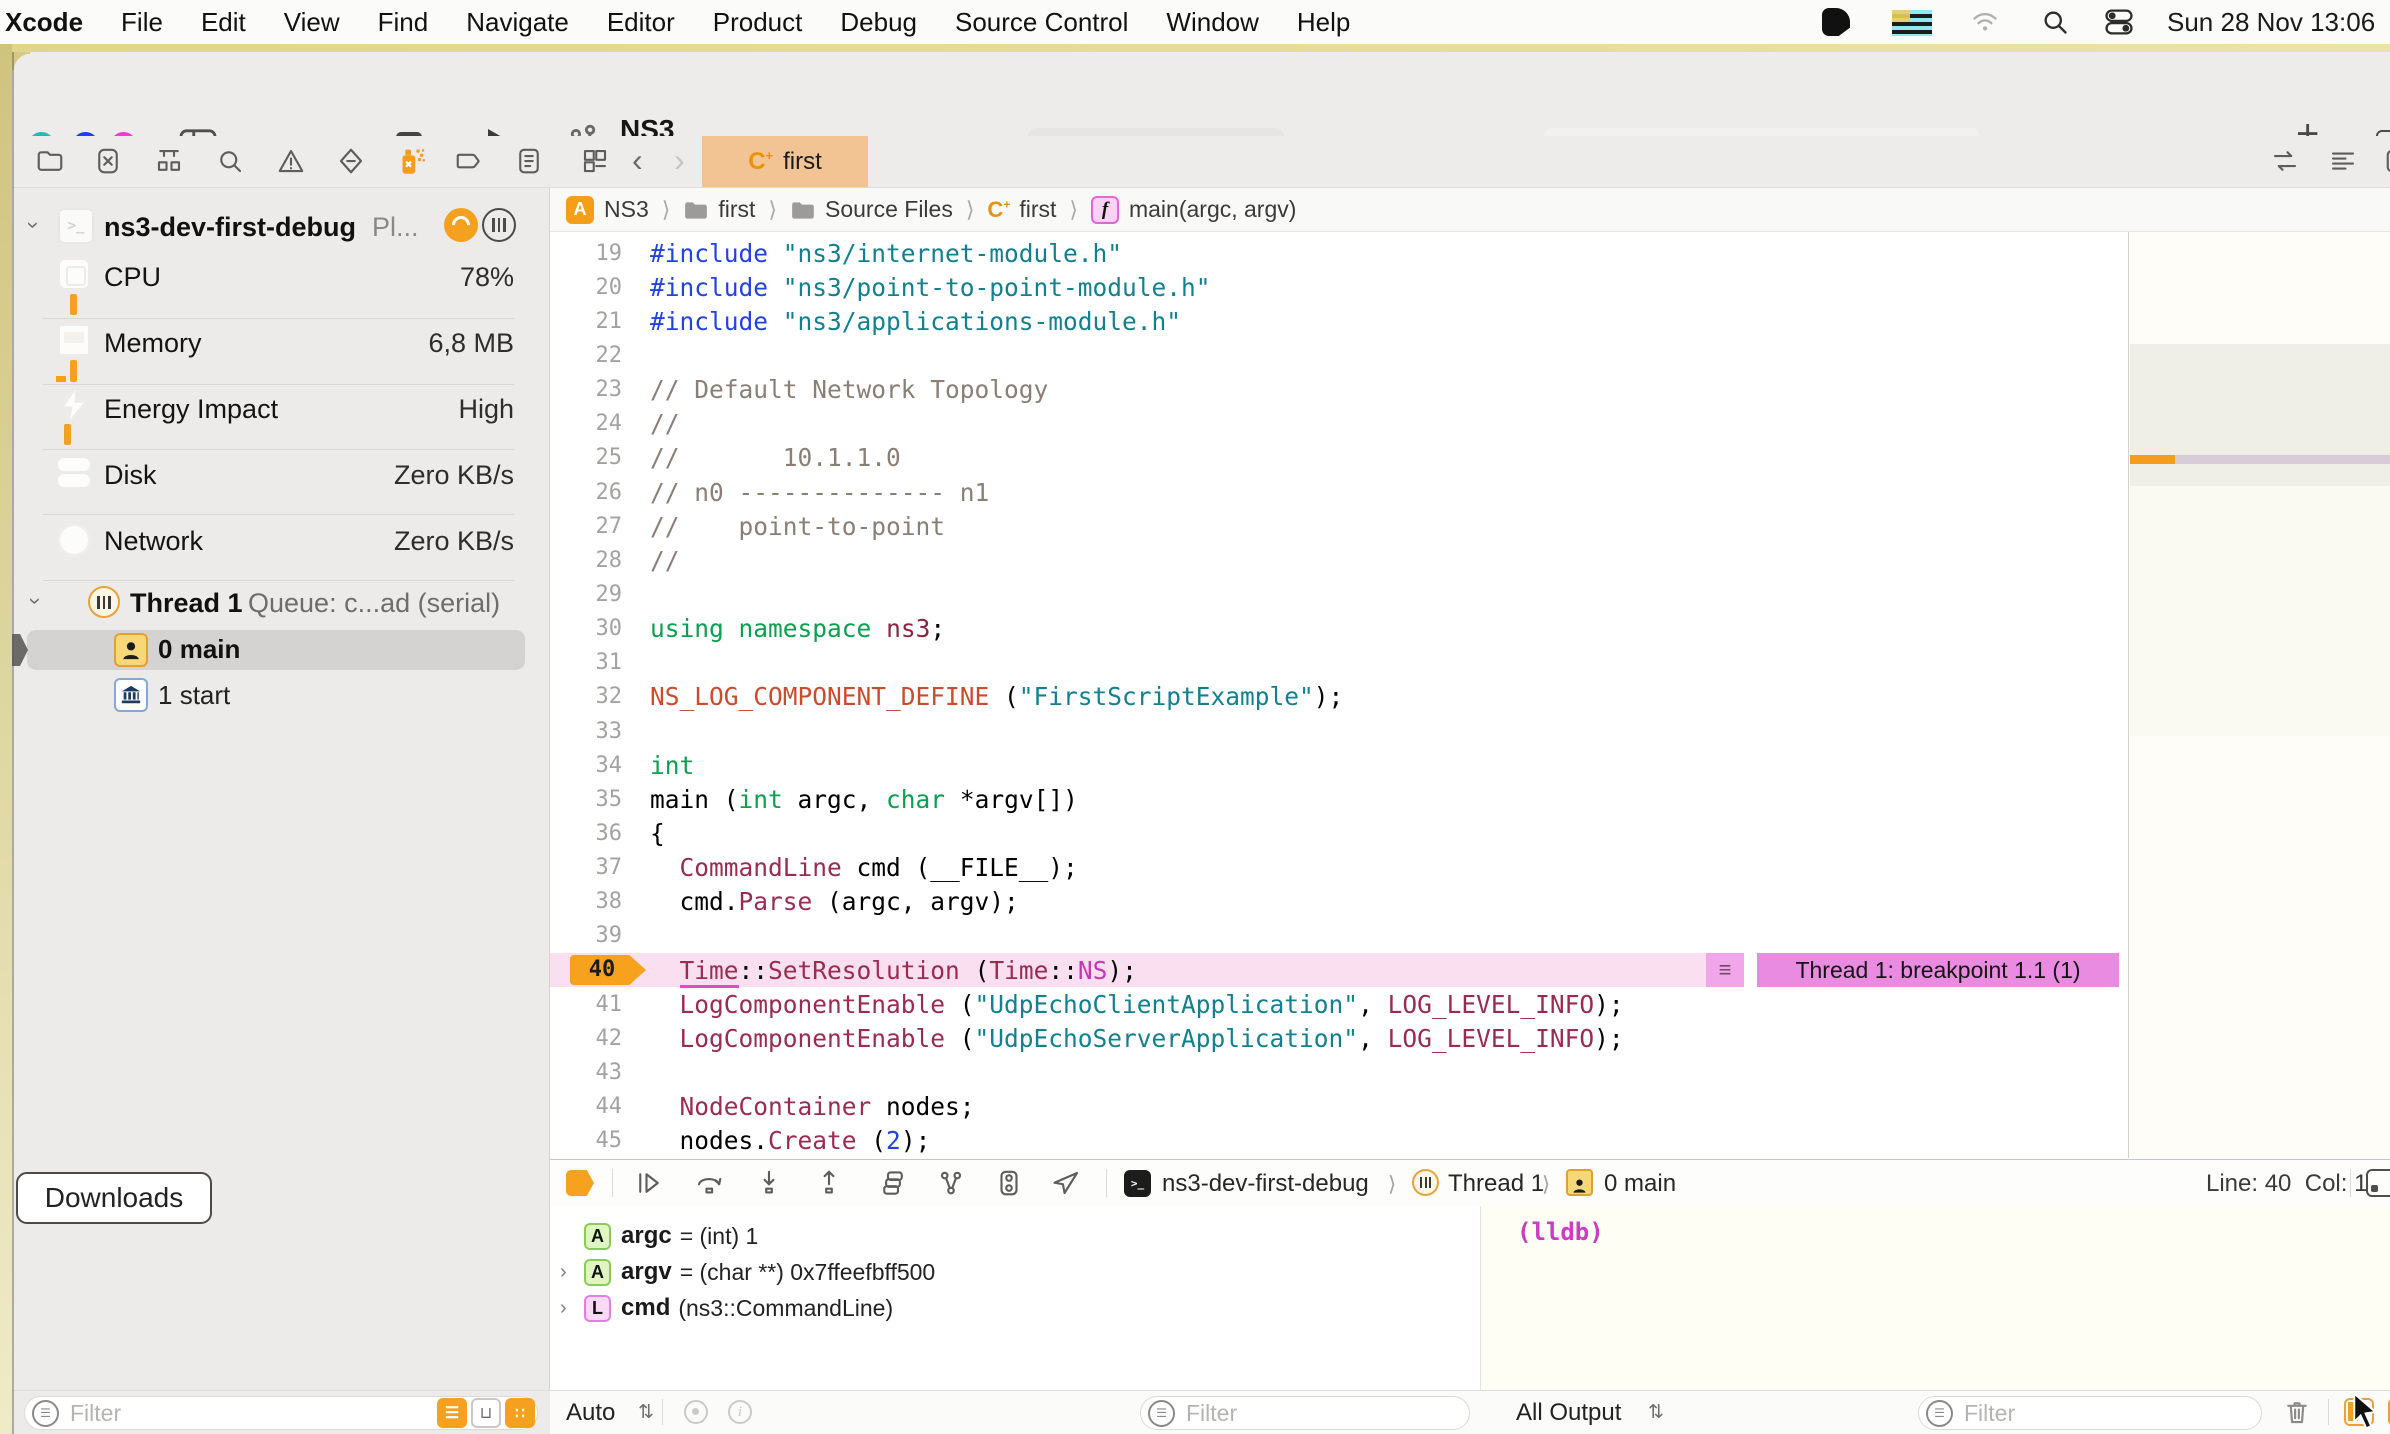 Image resolution: width=2390 pixels, height=1434 pixels. Describe the element at coordinates (2090, 1413) in the screenshot. I see `console-filter-field: ☰` at that location.